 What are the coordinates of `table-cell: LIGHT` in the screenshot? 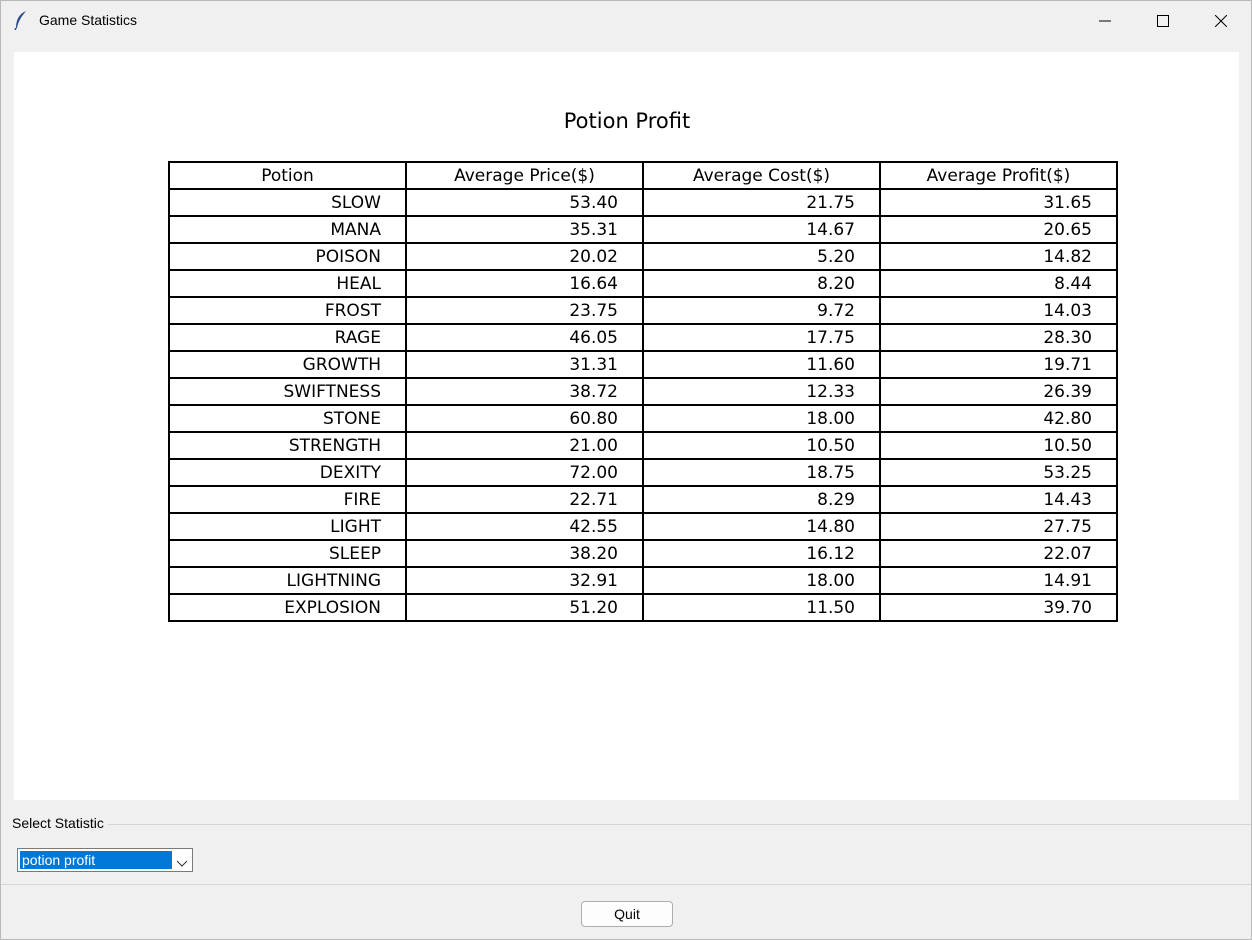 It's located at (287, 526).